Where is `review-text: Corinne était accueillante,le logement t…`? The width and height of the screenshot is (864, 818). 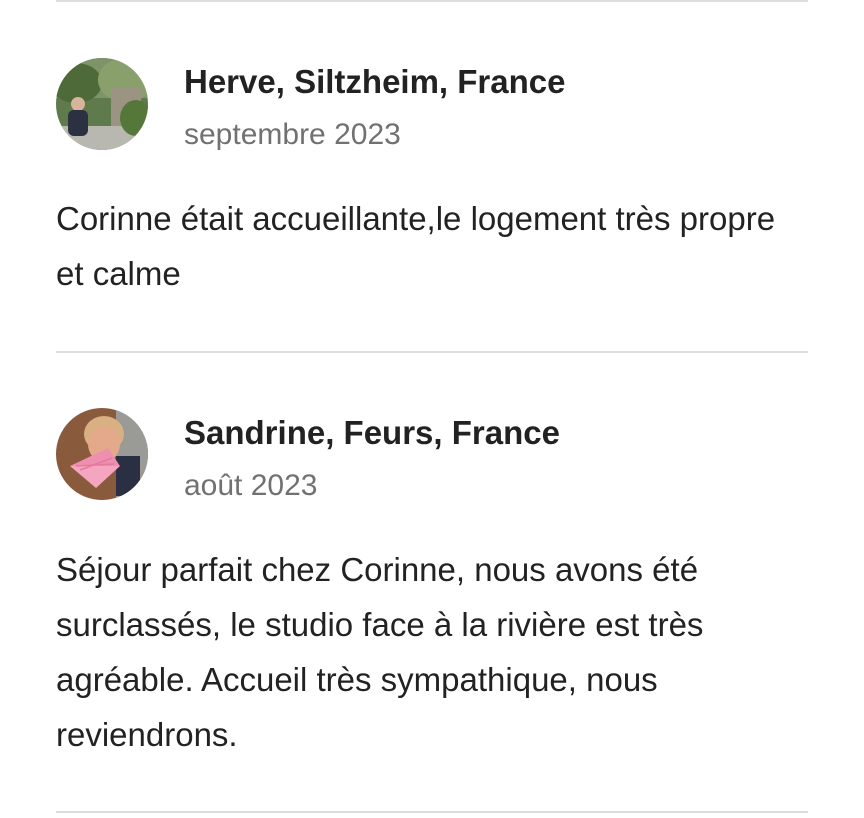
review-text: Corinne était accueillante,le logement t… is located at coordinates (416, 246).